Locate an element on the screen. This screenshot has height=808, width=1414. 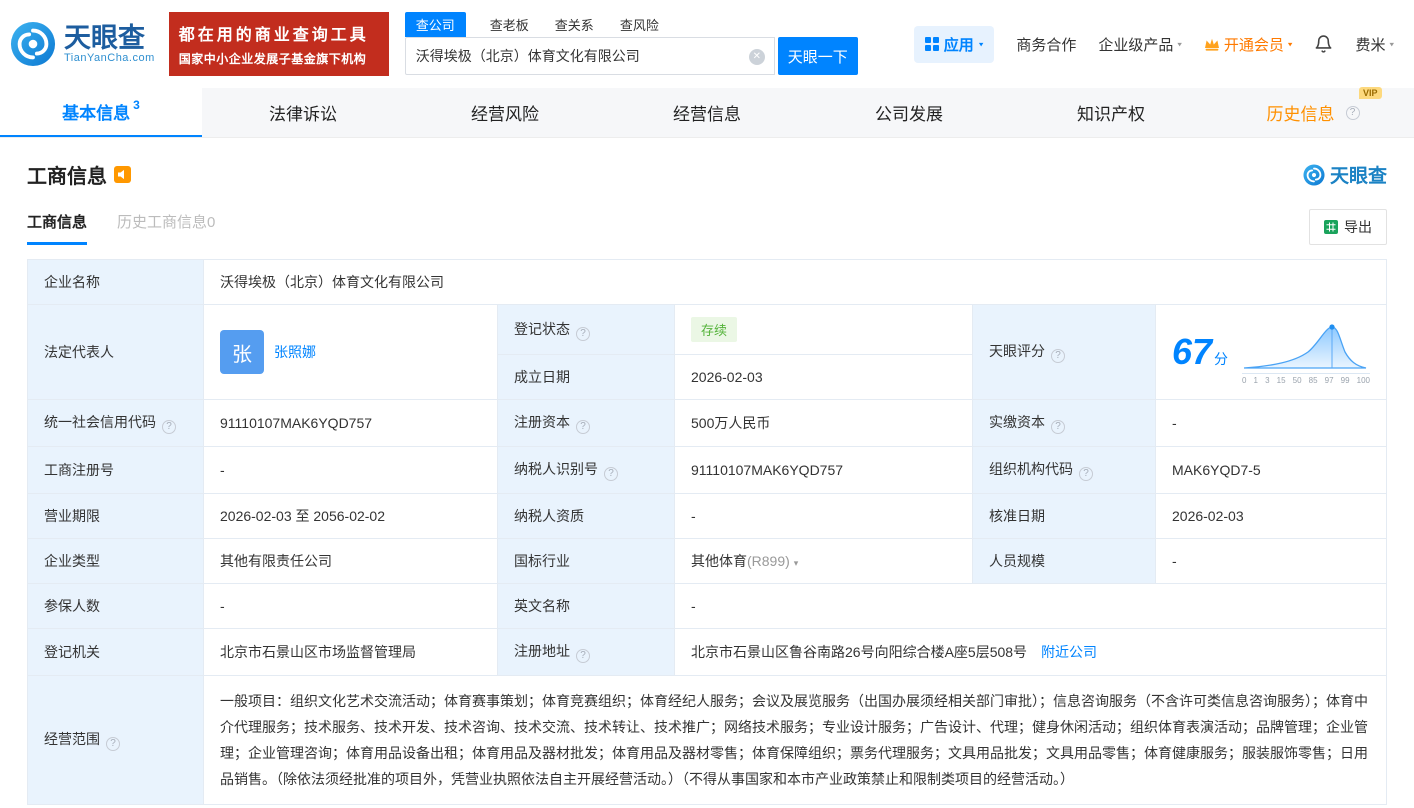
tianyancha-logo-icon is located at coordinates (1314, 174).